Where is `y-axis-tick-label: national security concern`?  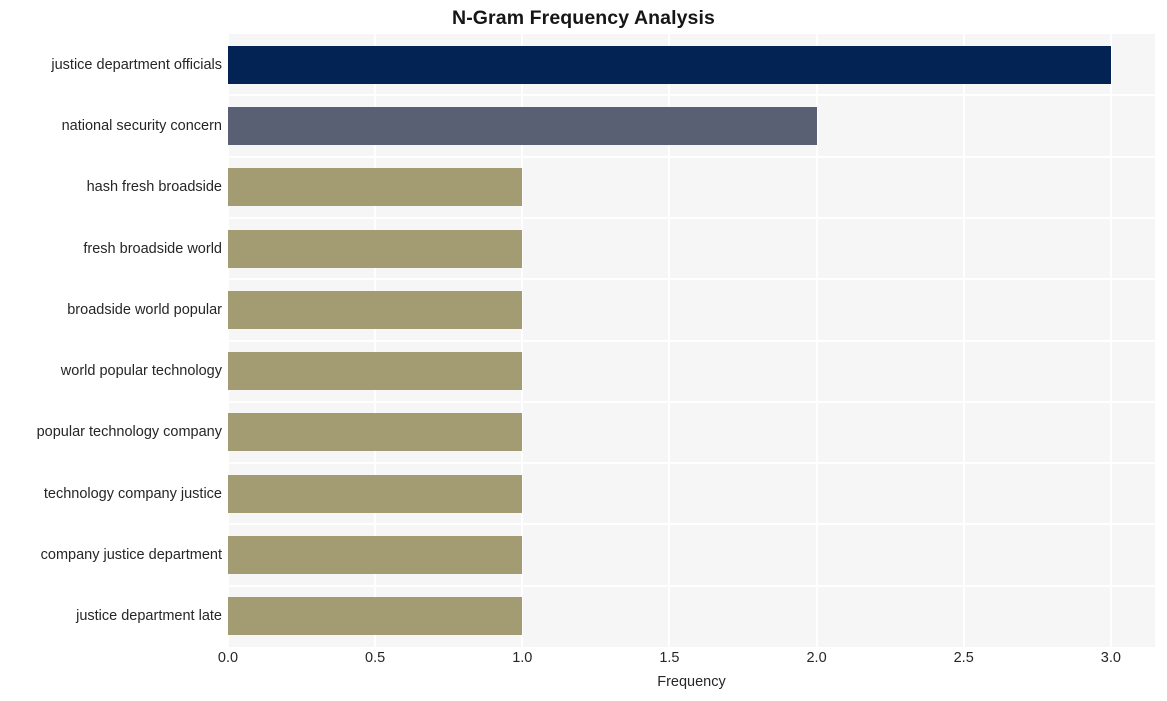
y-axis-tick-label: national security concern is located at coordinates (141, 125).